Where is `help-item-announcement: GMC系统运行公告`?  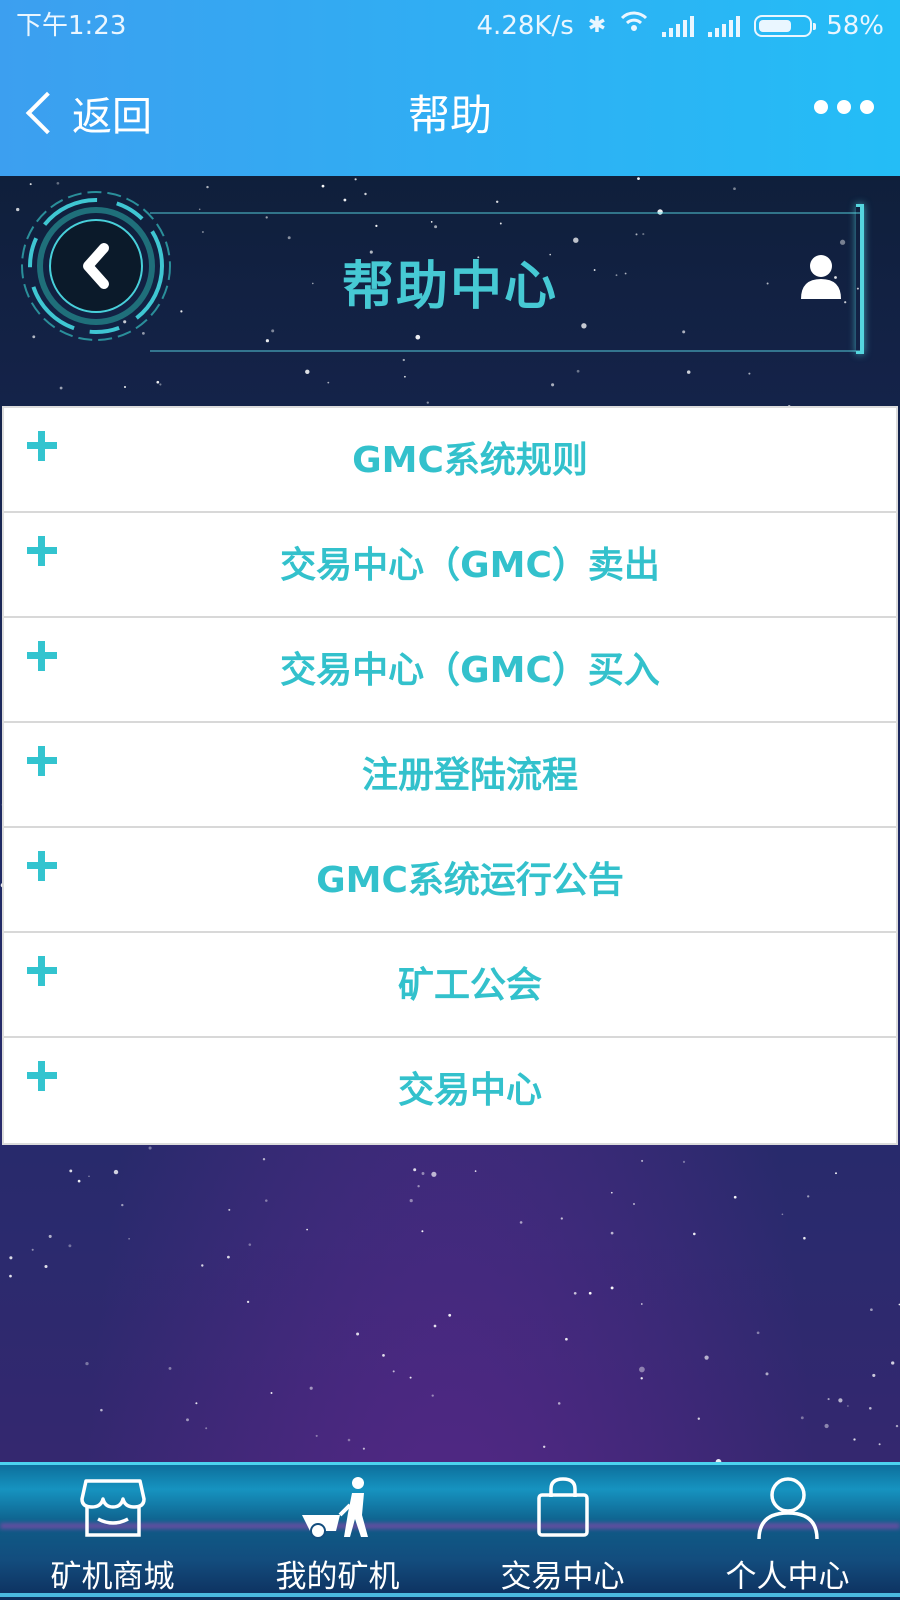 help-item-announcement: GMC系统运行公告 is located at coordinates (450, 880).